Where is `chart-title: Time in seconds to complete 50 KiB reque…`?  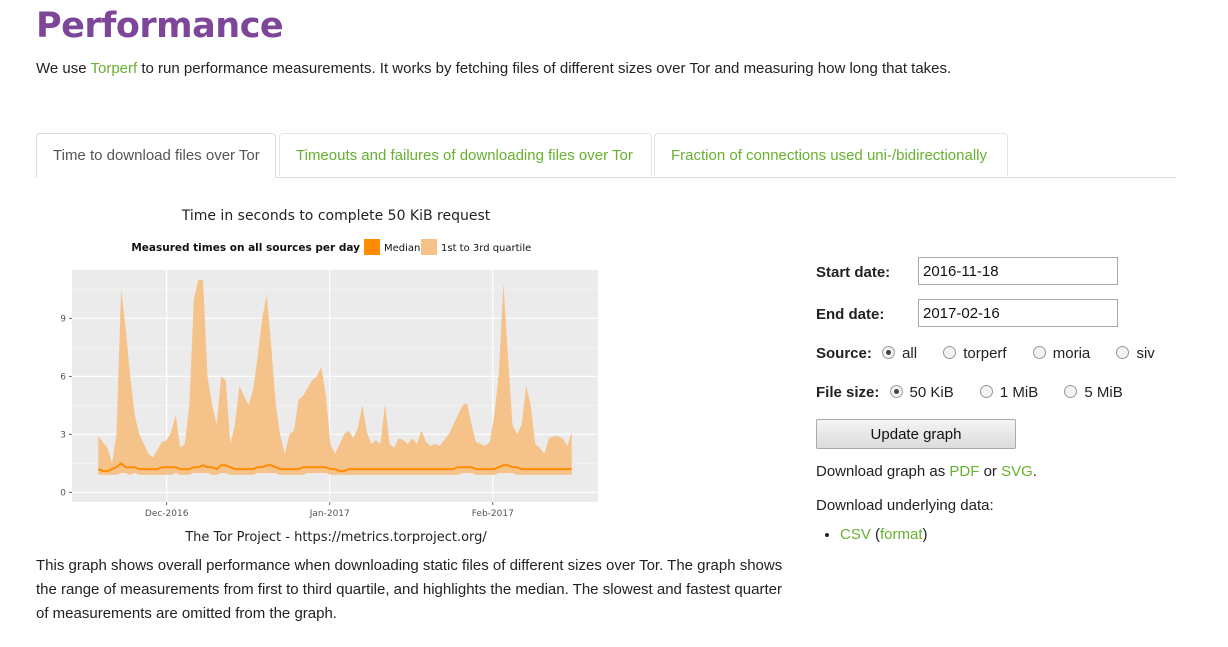
chart-title: Time in seconds to complete 50 KiB reque… is located at coordinates (336, 216).